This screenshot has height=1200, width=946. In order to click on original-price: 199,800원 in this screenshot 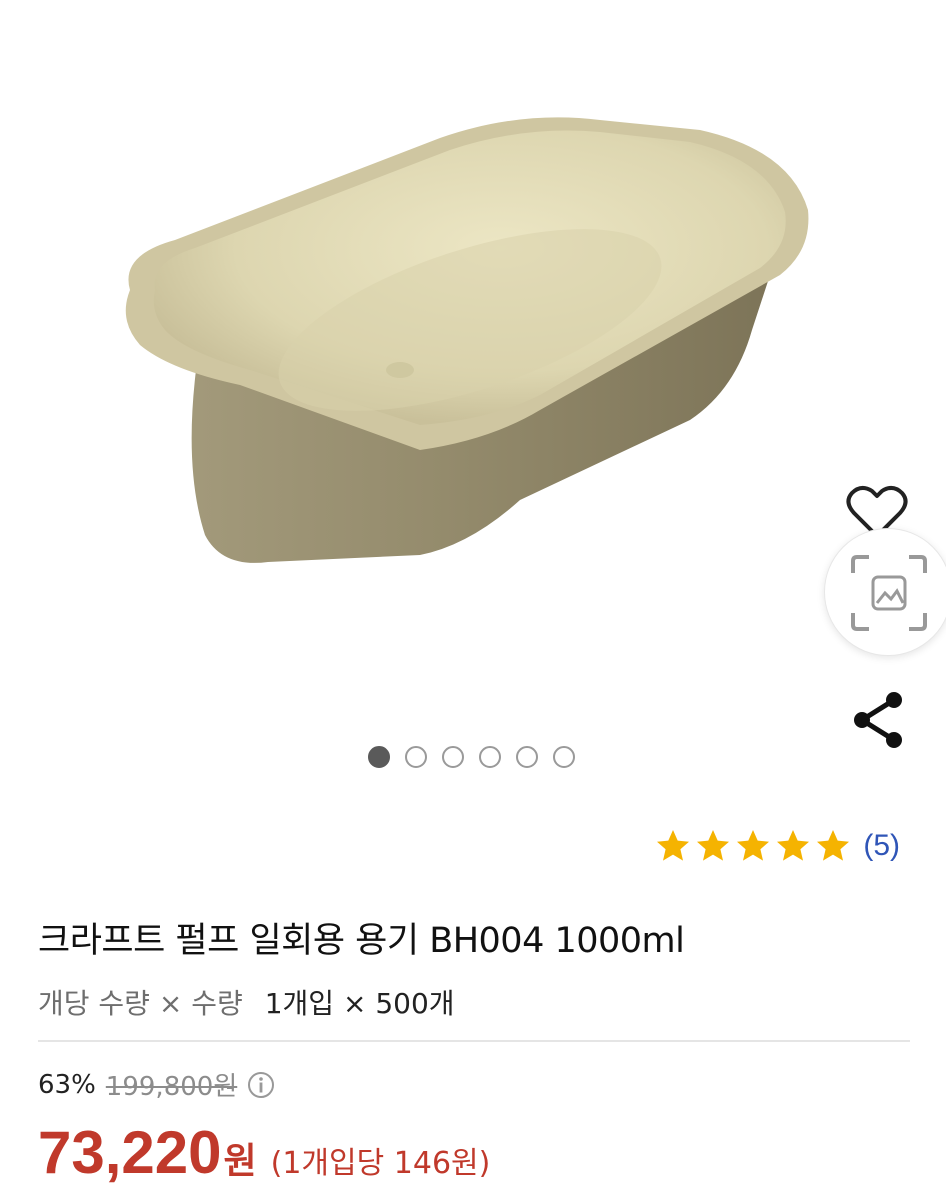, I will do `click(171, 1087)`.